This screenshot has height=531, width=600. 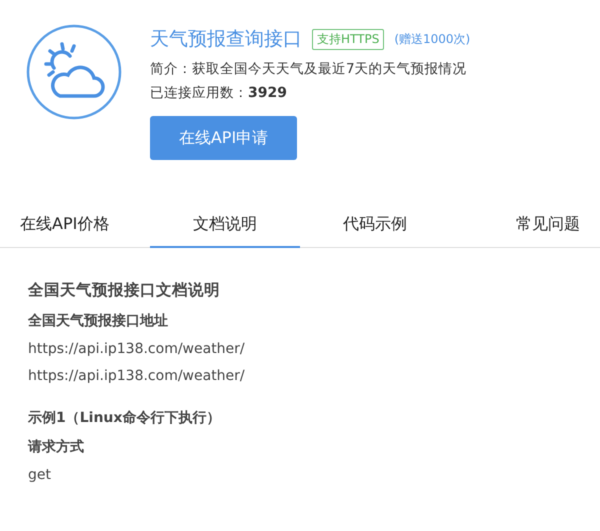 What do you see at coordinates (267, 93) in the screenshot?
I see `connected-count: 3929` at bounding box center [267, 93].